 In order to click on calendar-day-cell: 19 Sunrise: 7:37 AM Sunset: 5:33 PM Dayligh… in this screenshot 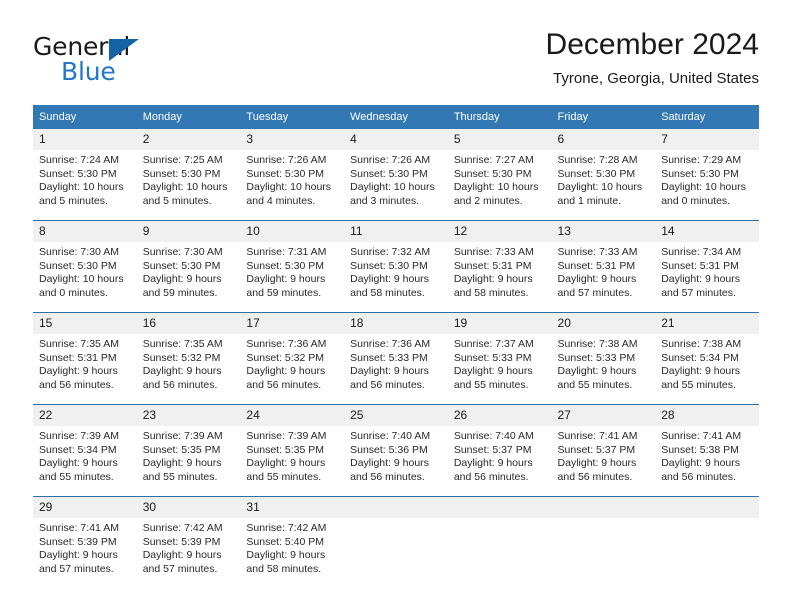, I will do `click(499, 358)`.